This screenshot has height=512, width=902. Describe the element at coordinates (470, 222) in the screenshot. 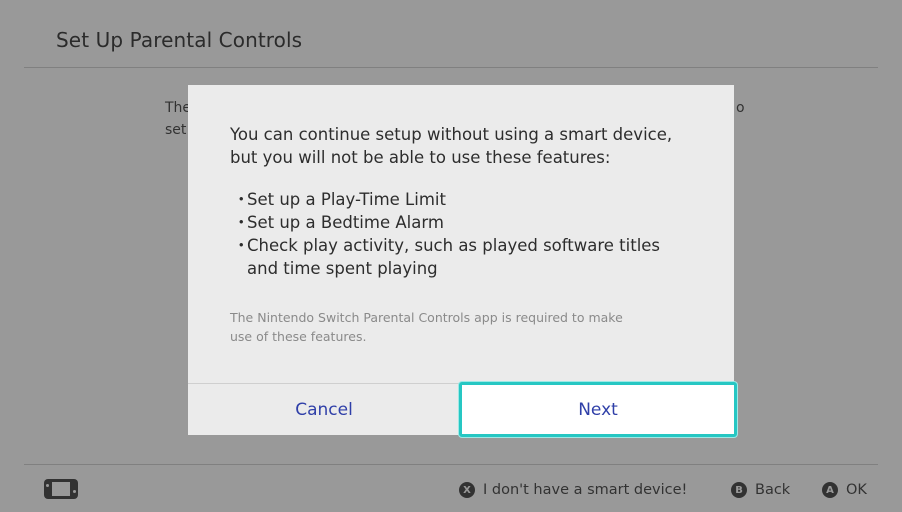

I see `feature-item: ・ Set up a Bedtime Alarm` at that location.